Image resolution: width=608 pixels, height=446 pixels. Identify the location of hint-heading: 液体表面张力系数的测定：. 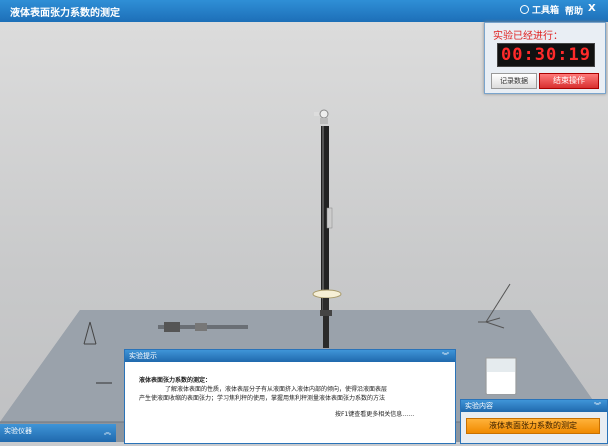
(175, 380).